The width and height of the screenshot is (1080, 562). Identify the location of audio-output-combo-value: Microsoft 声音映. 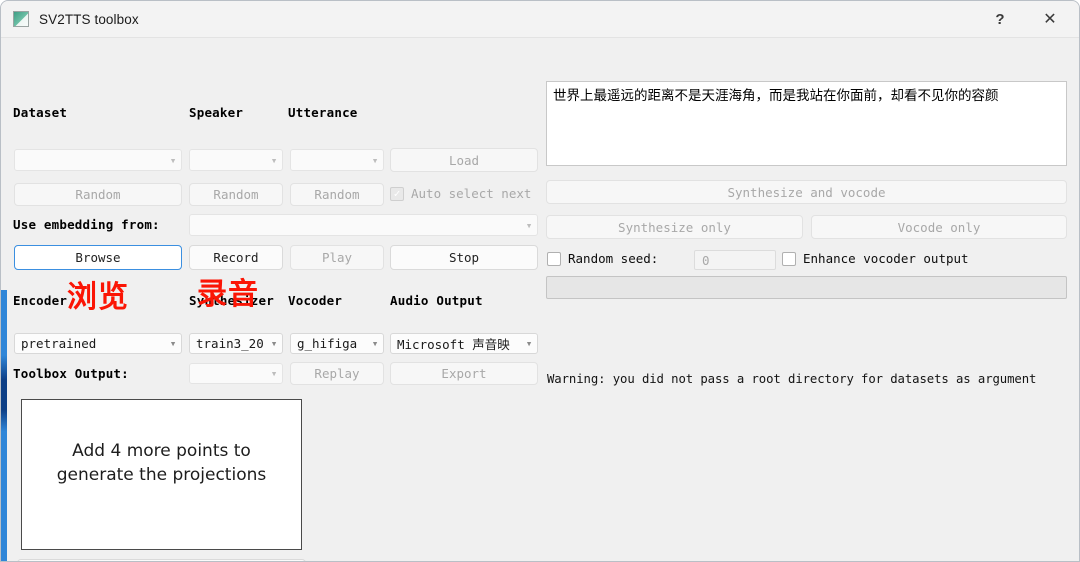
(453, 344).